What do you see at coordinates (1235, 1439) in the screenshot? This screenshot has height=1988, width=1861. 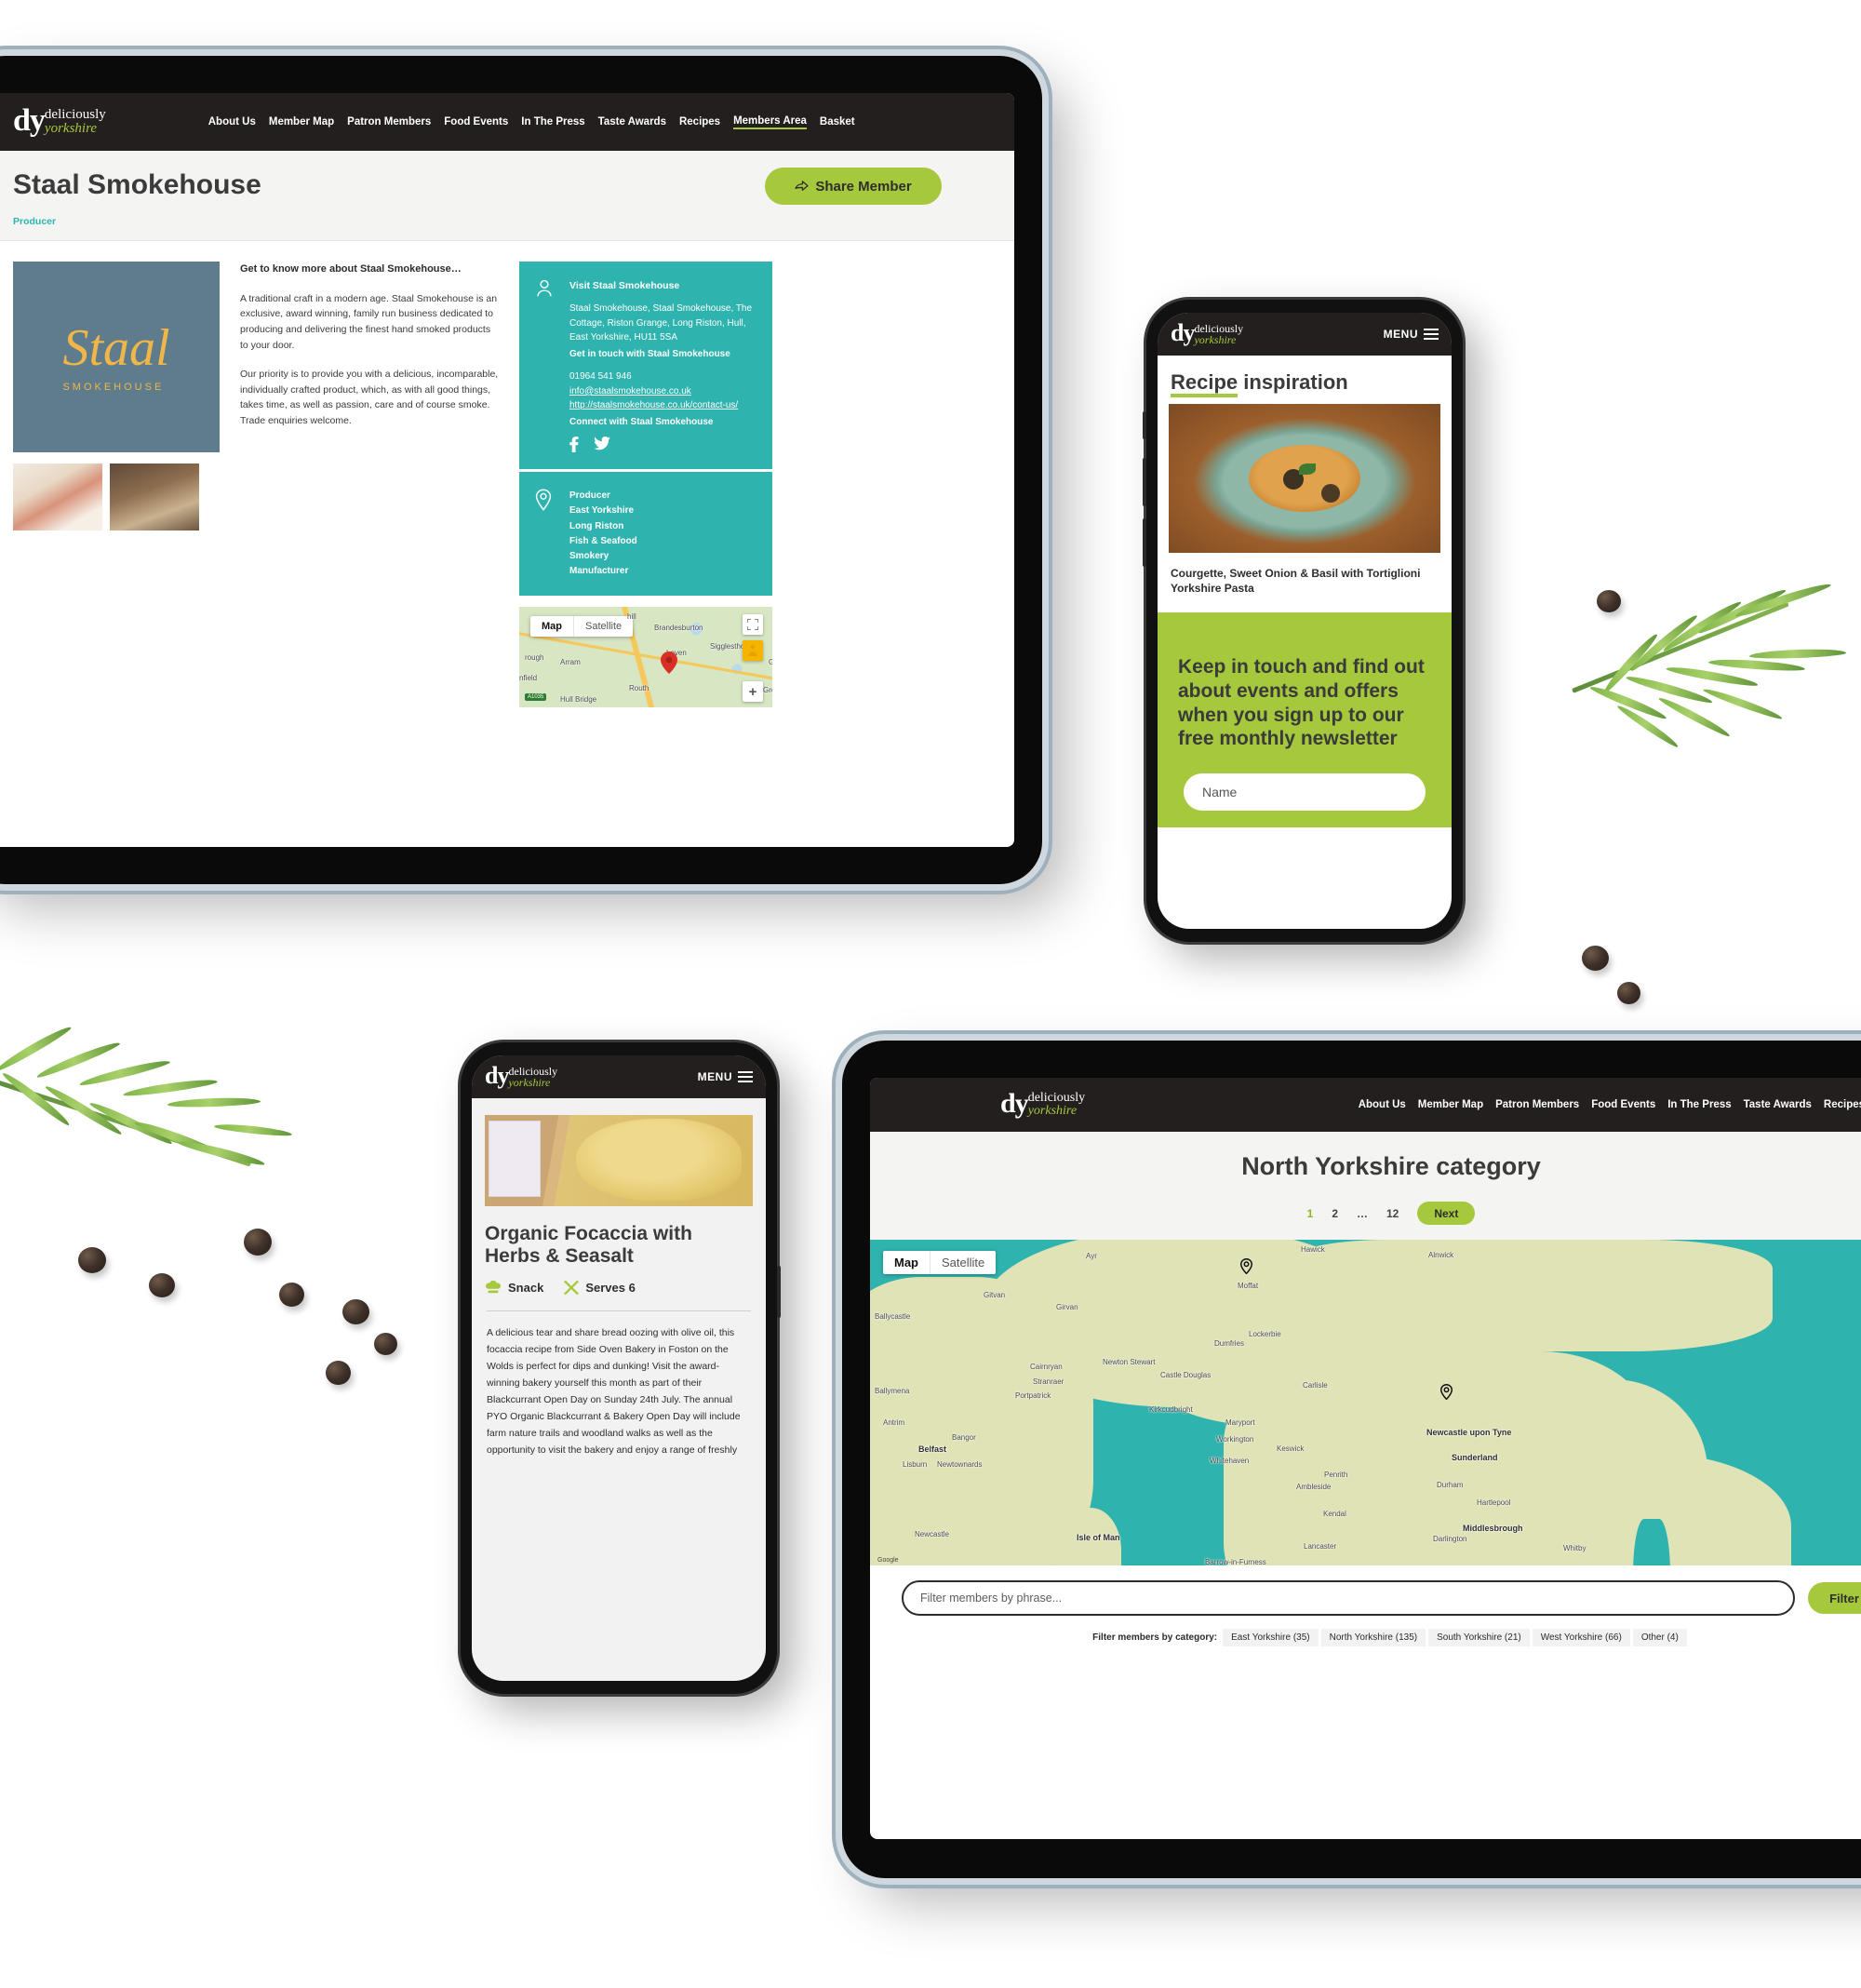 I see `map-place-label: Workington` at bounding box center [1235, 1439].